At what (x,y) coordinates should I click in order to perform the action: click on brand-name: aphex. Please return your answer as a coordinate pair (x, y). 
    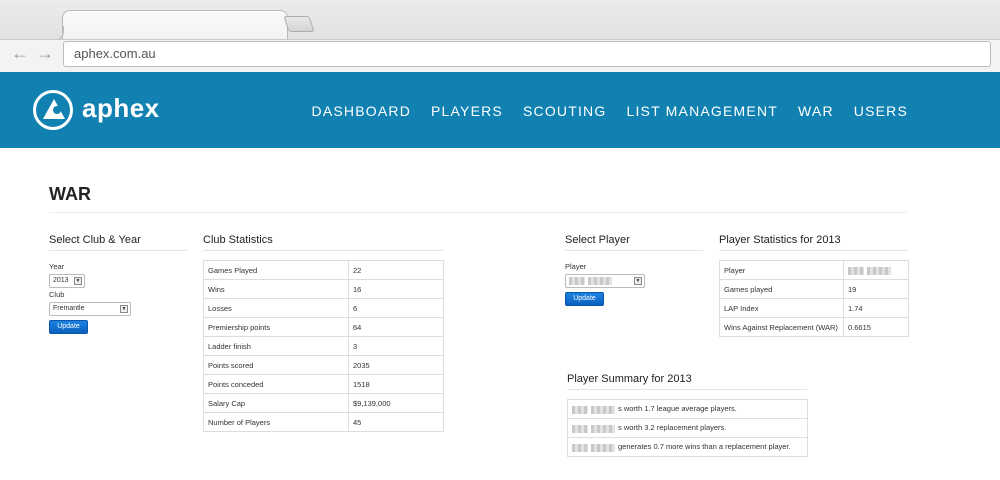
    Looking at the image, I should click on (121, 108).